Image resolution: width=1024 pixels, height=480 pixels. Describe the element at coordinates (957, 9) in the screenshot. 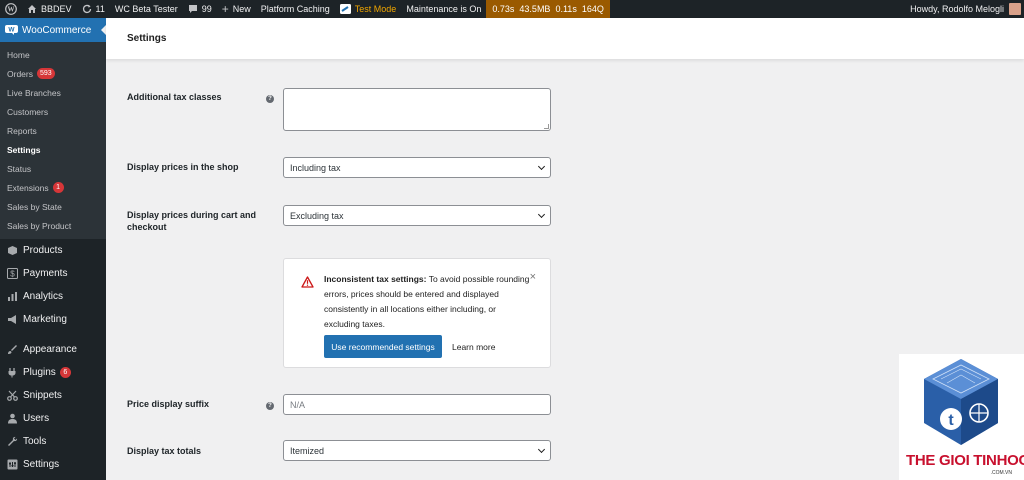

I see `howdy-text: Howdy, Rodolfo Melogli` at that location.